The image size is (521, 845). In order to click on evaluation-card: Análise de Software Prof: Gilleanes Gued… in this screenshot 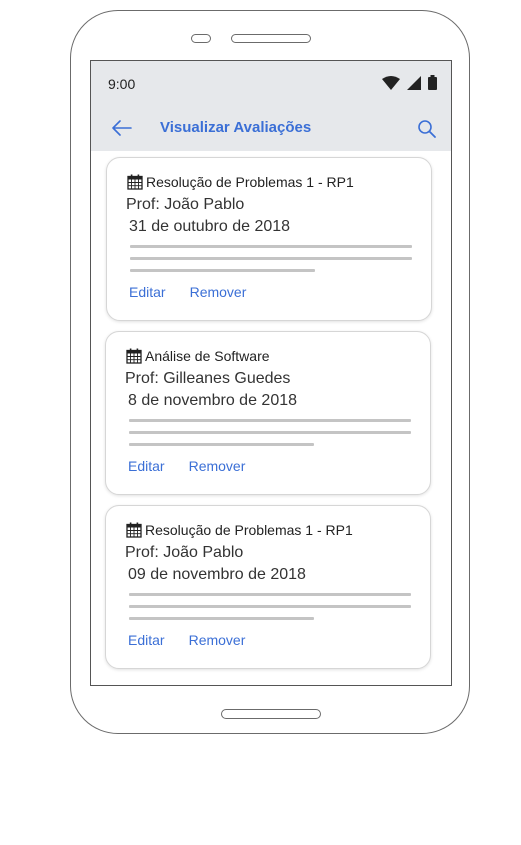, I will do `click(268, 413)`.